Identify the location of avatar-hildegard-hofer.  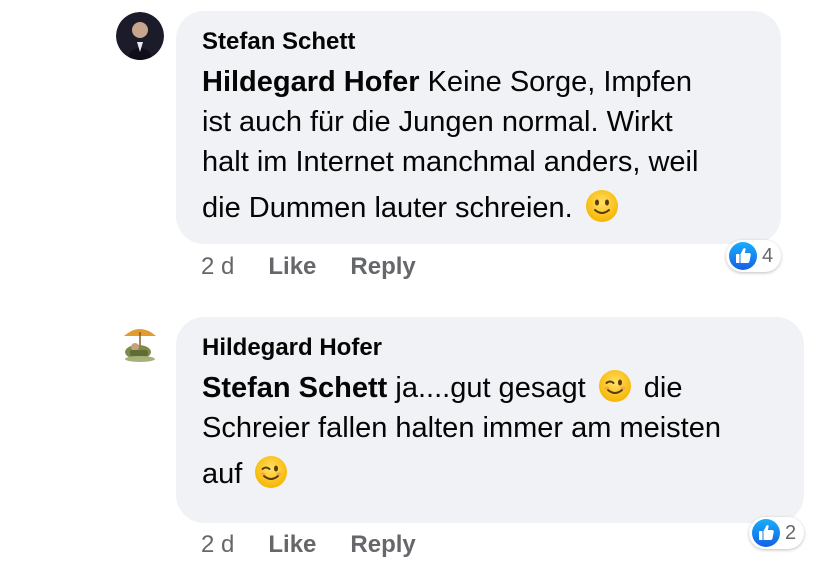
(140, 342).